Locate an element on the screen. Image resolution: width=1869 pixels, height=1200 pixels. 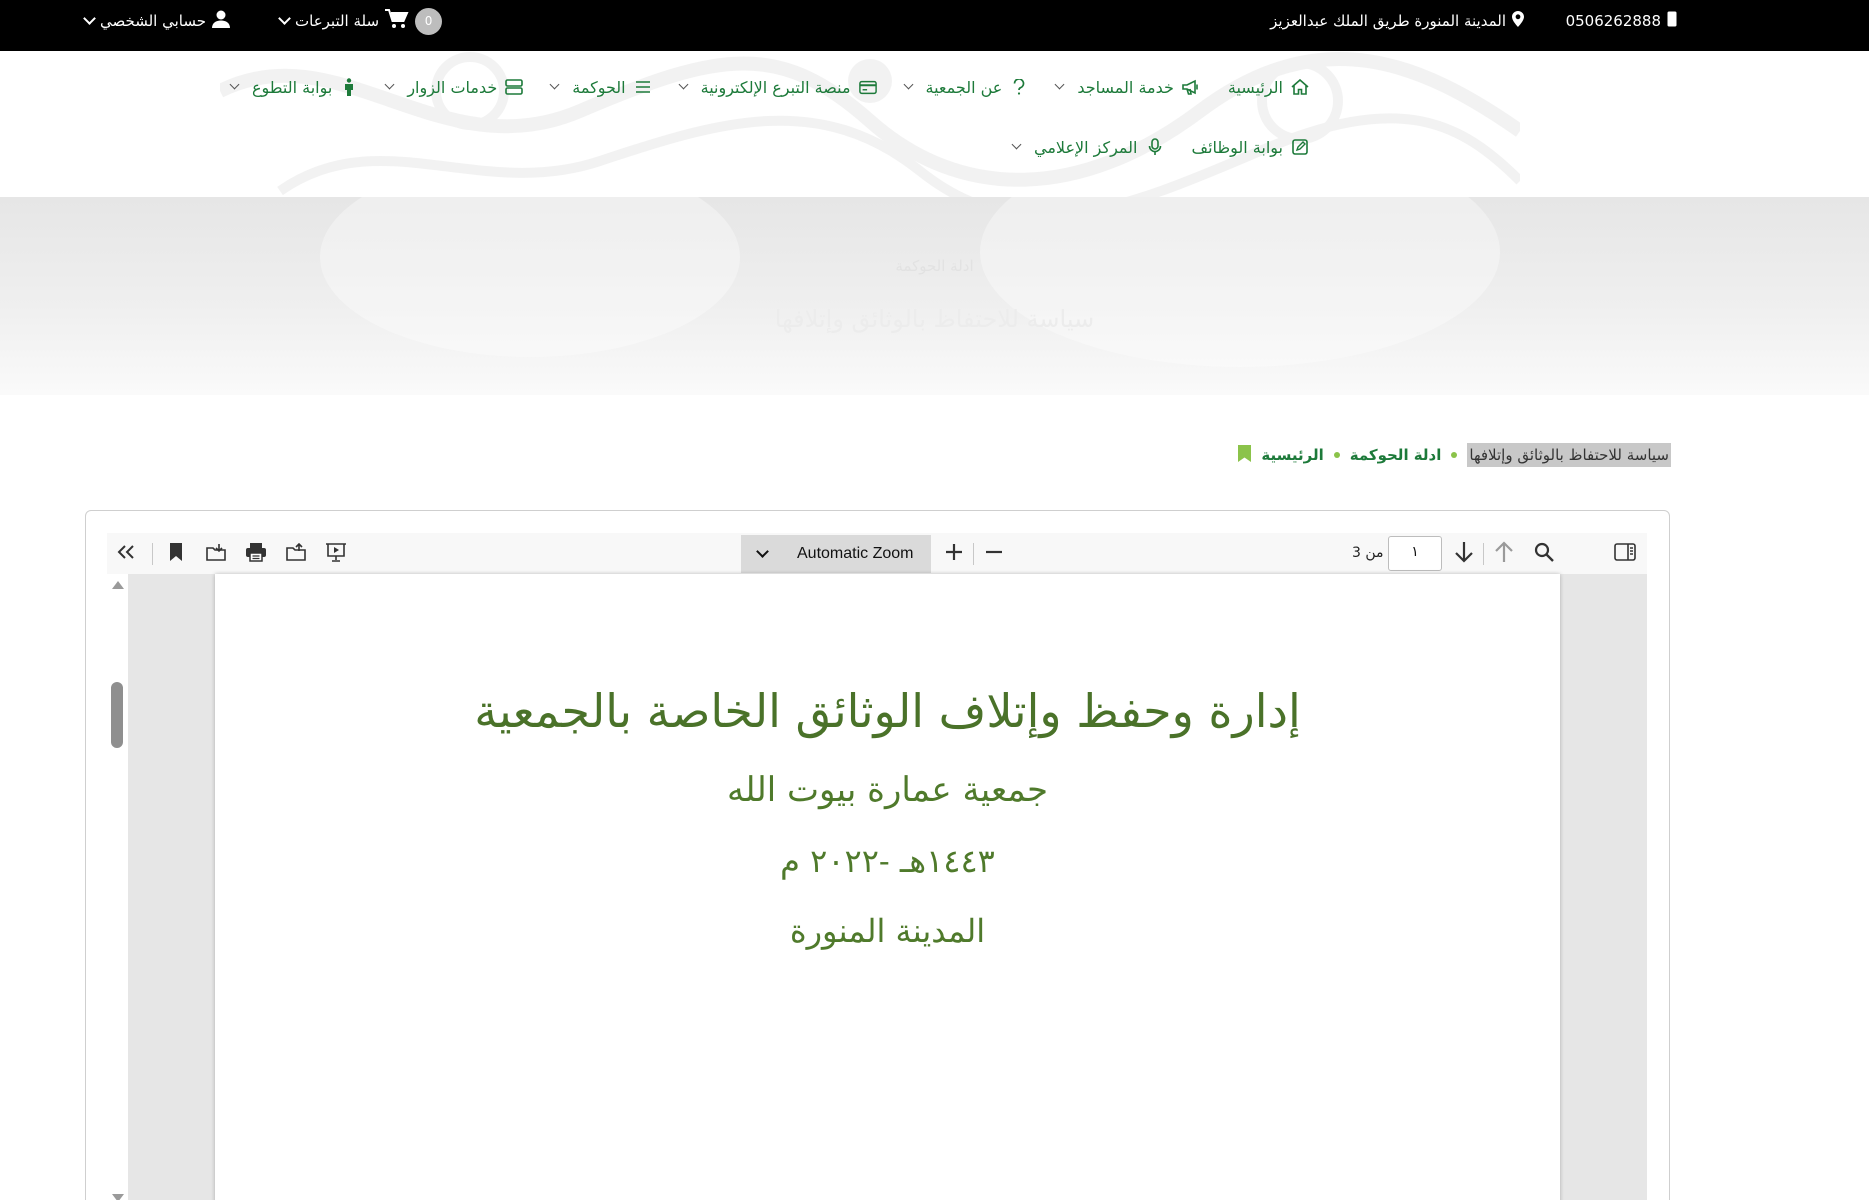
arrow-down-icon is located at coordinates (1464, 554).